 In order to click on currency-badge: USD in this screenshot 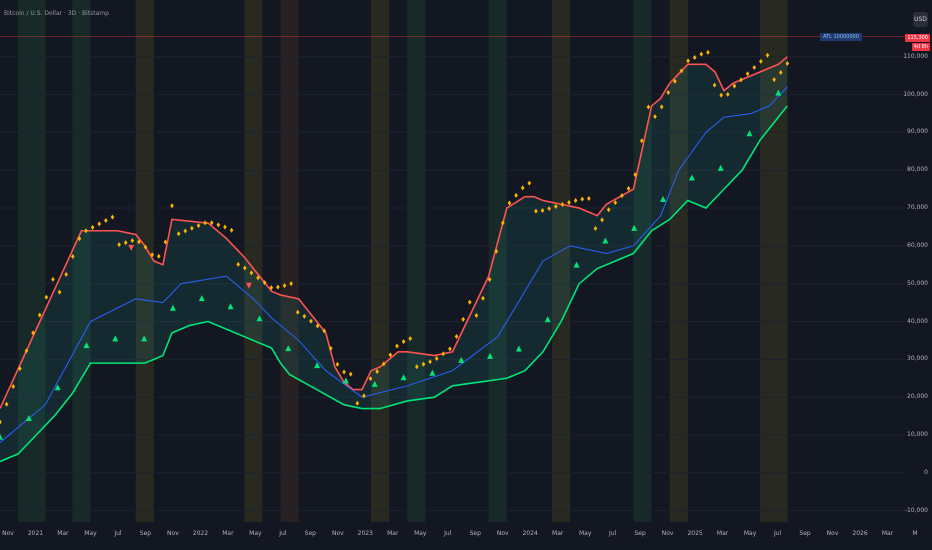, I will do `click(920, 19)`.